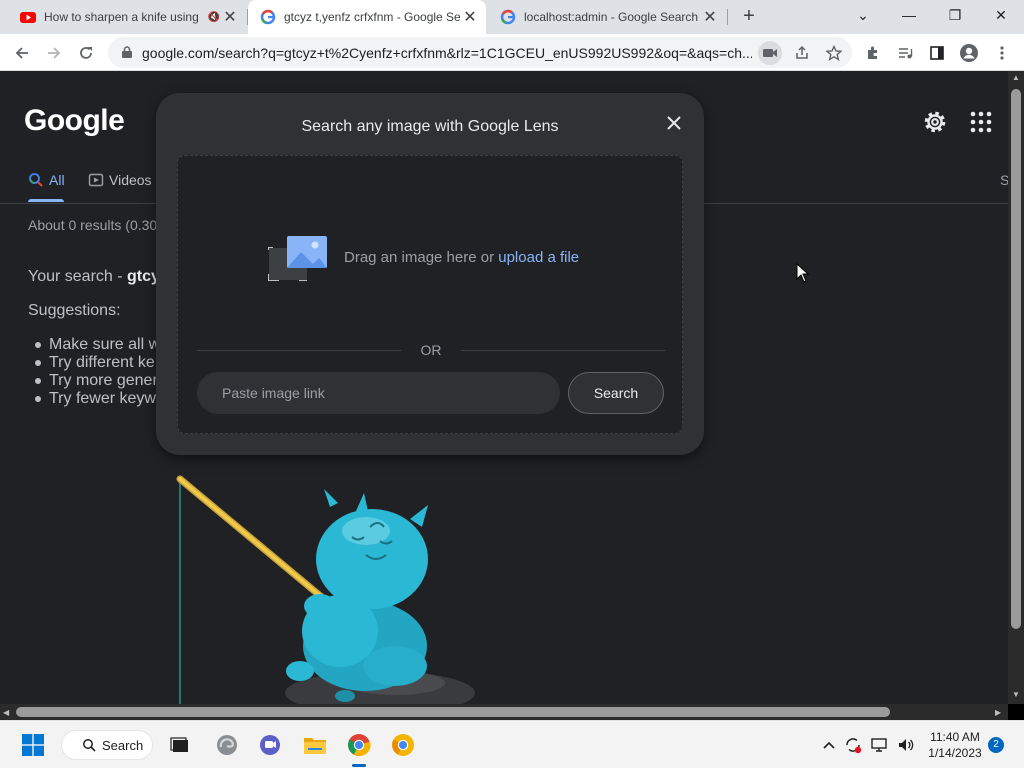  I want to click on puzzle-icon, so click(873, 53).